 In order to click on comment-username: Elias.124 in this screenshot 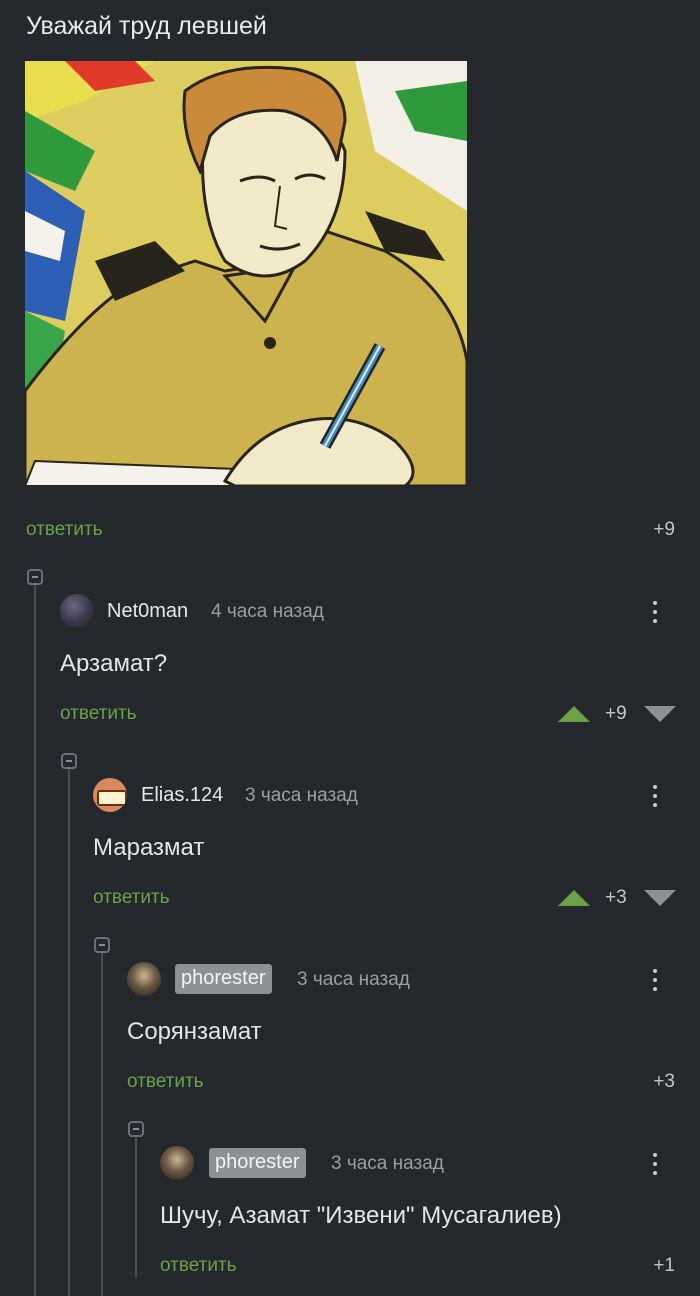, I will do `click(182, 795)`.